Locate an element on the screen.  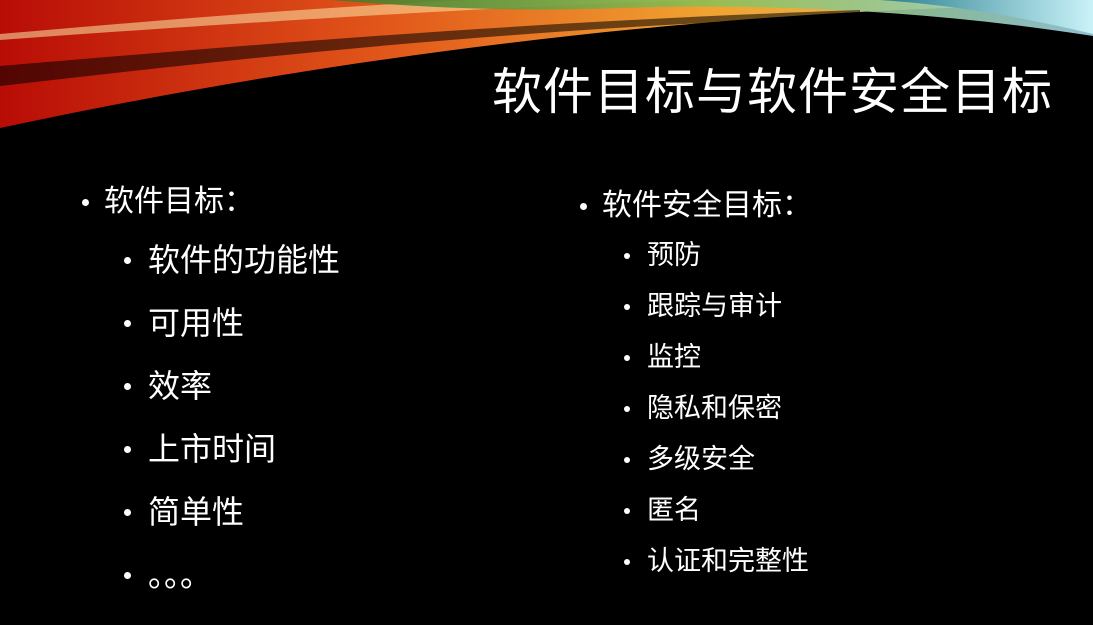
list-item: 。。。 is located at coordinates (232, 575).